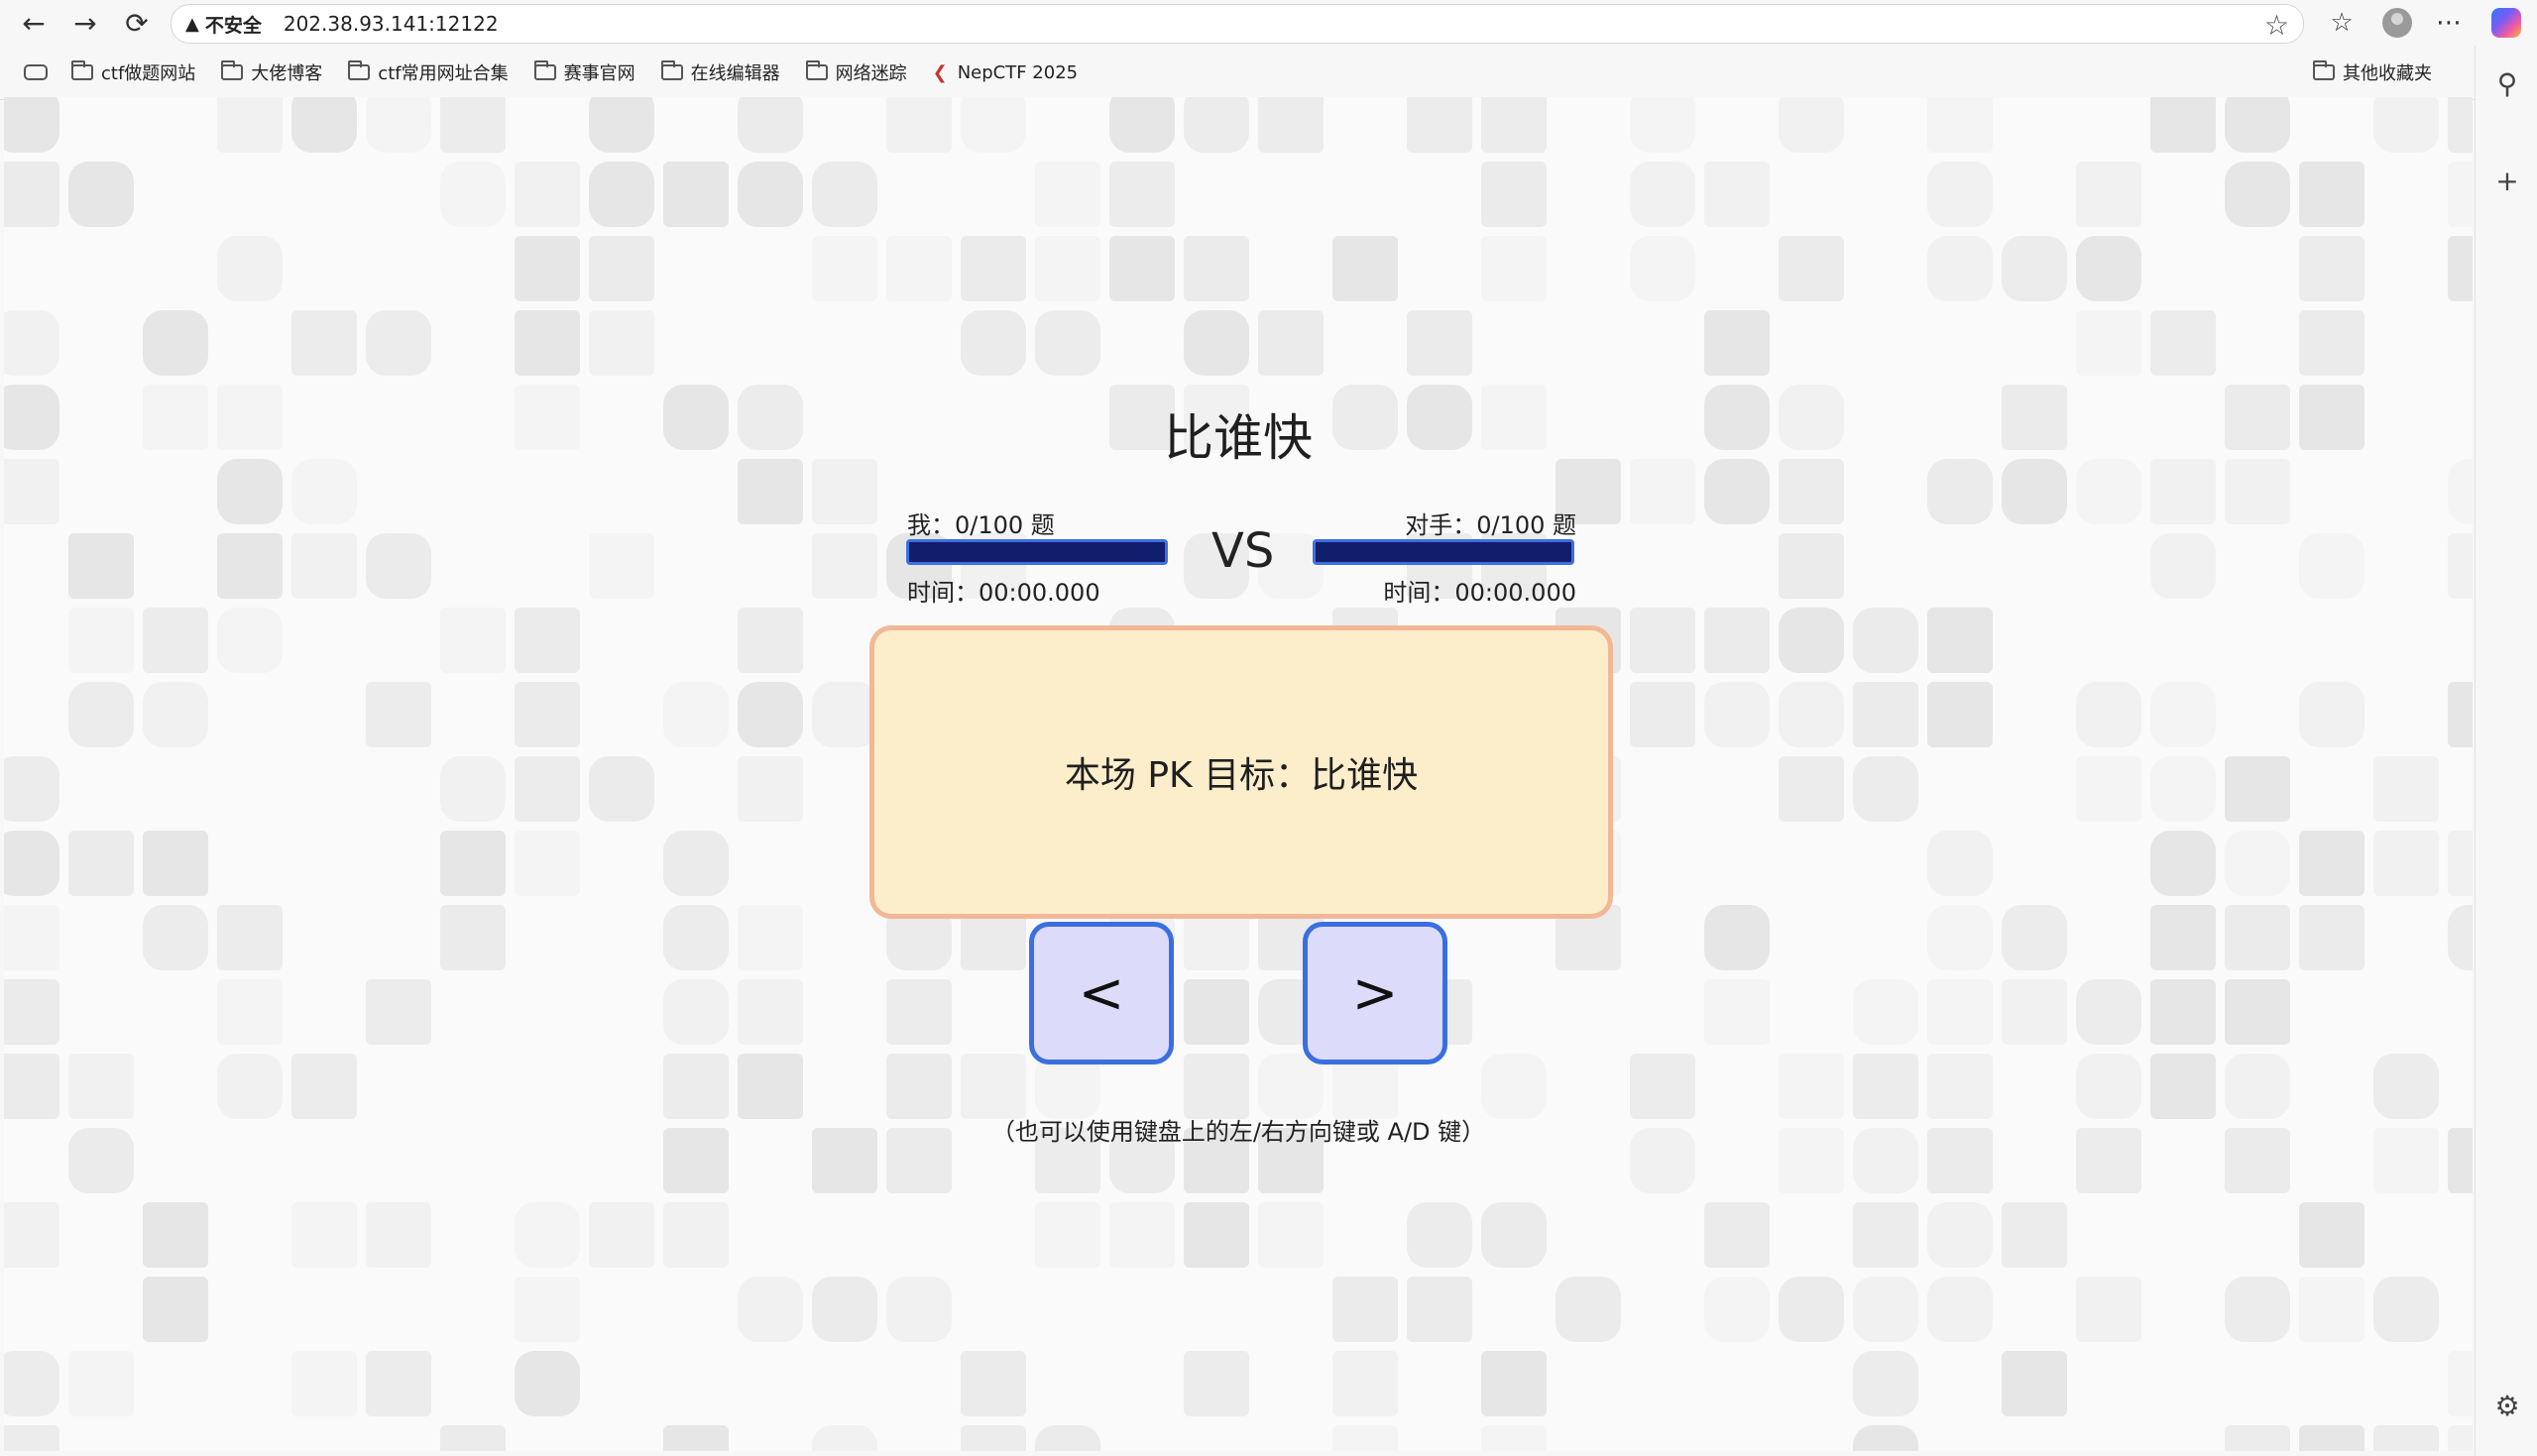  I want to click on bookmark-online-editors: 在线编辑器, so click(720, 72).